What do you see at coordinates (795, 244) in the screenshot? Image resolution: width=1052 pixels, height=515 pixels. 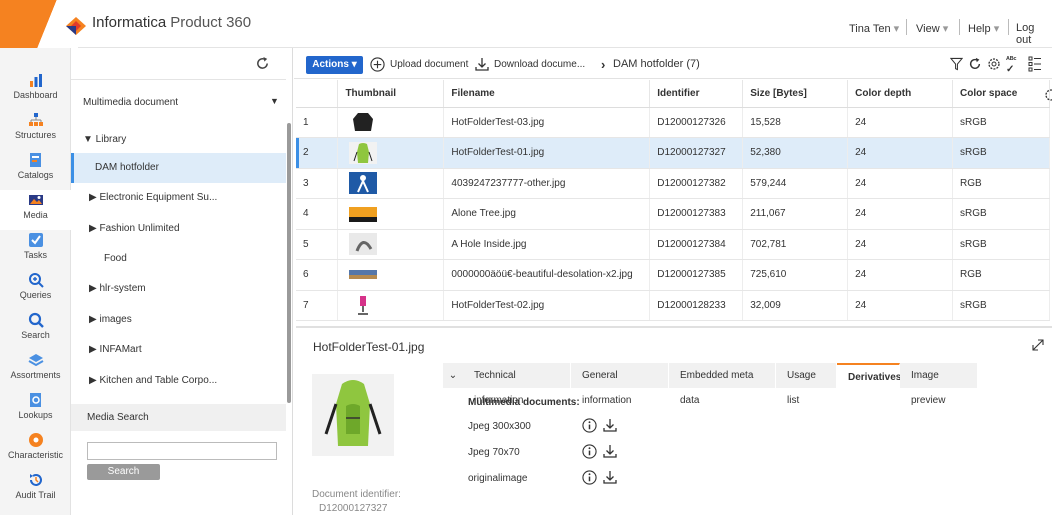 I see `cell-size: 702,781` at bounding box center [795, 244].